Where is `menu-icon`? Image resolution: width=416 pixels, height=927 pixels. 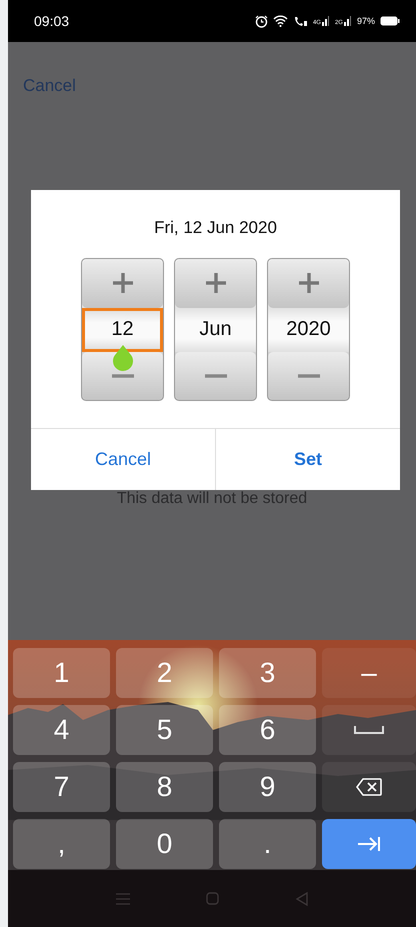
menu-icon is located at coordinates (123, 898).